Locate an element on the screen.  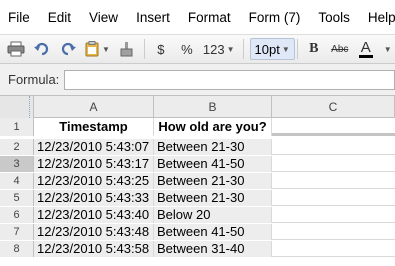
formula-bar: Formula: is located at coordinates (197, 80).